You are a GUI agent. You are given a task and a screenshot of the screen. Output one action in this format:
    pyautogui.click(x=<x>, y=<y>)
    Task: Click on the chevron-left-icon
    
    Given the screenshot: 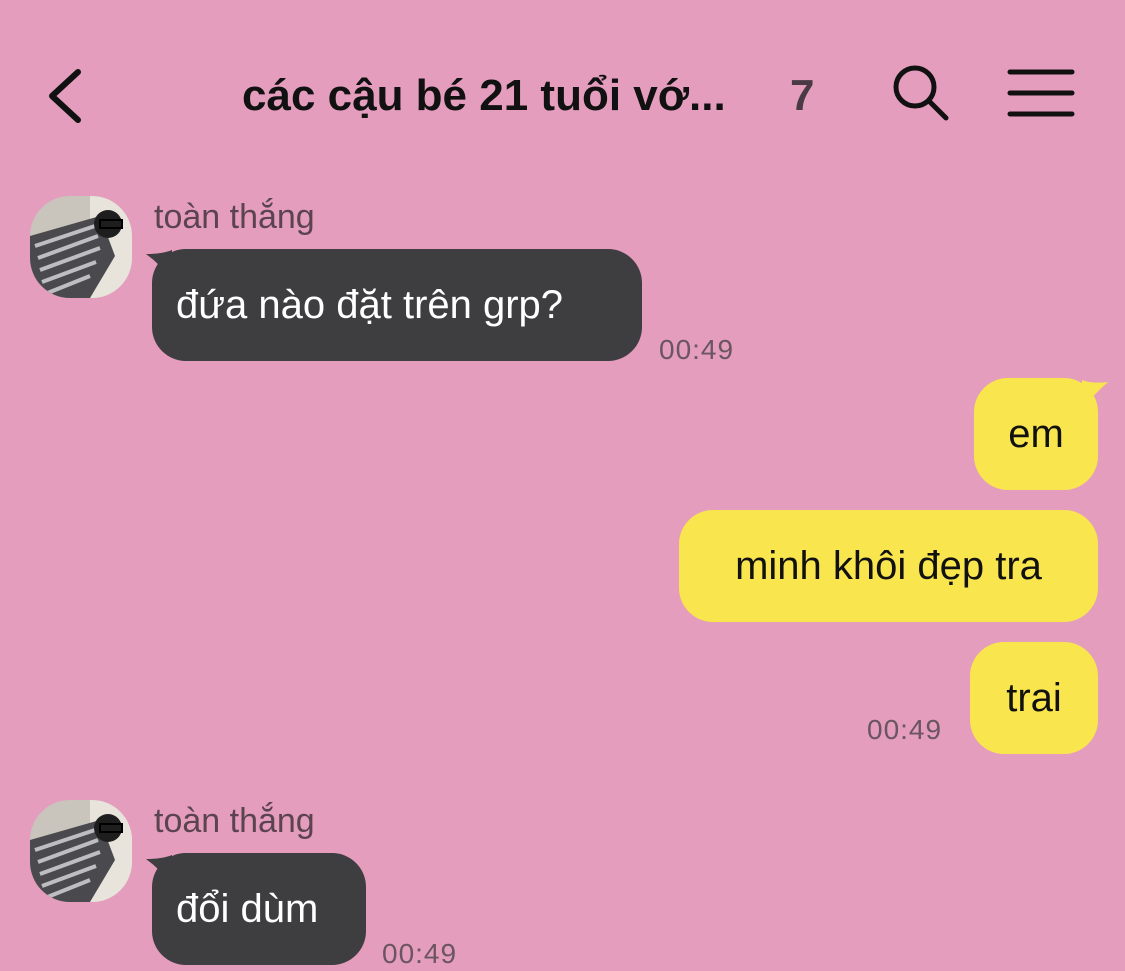 What is the action you would take?
    pyautogui.click(x=66, y=96)
    